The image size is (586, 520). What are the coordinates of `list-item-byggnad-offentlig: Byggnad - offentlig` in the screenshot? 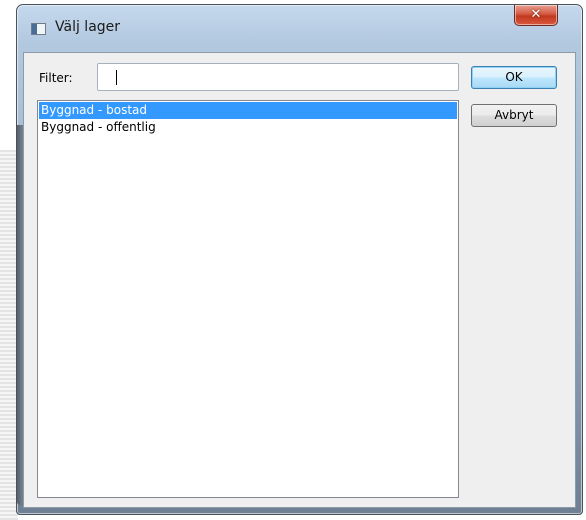 It's located at (248, 127).